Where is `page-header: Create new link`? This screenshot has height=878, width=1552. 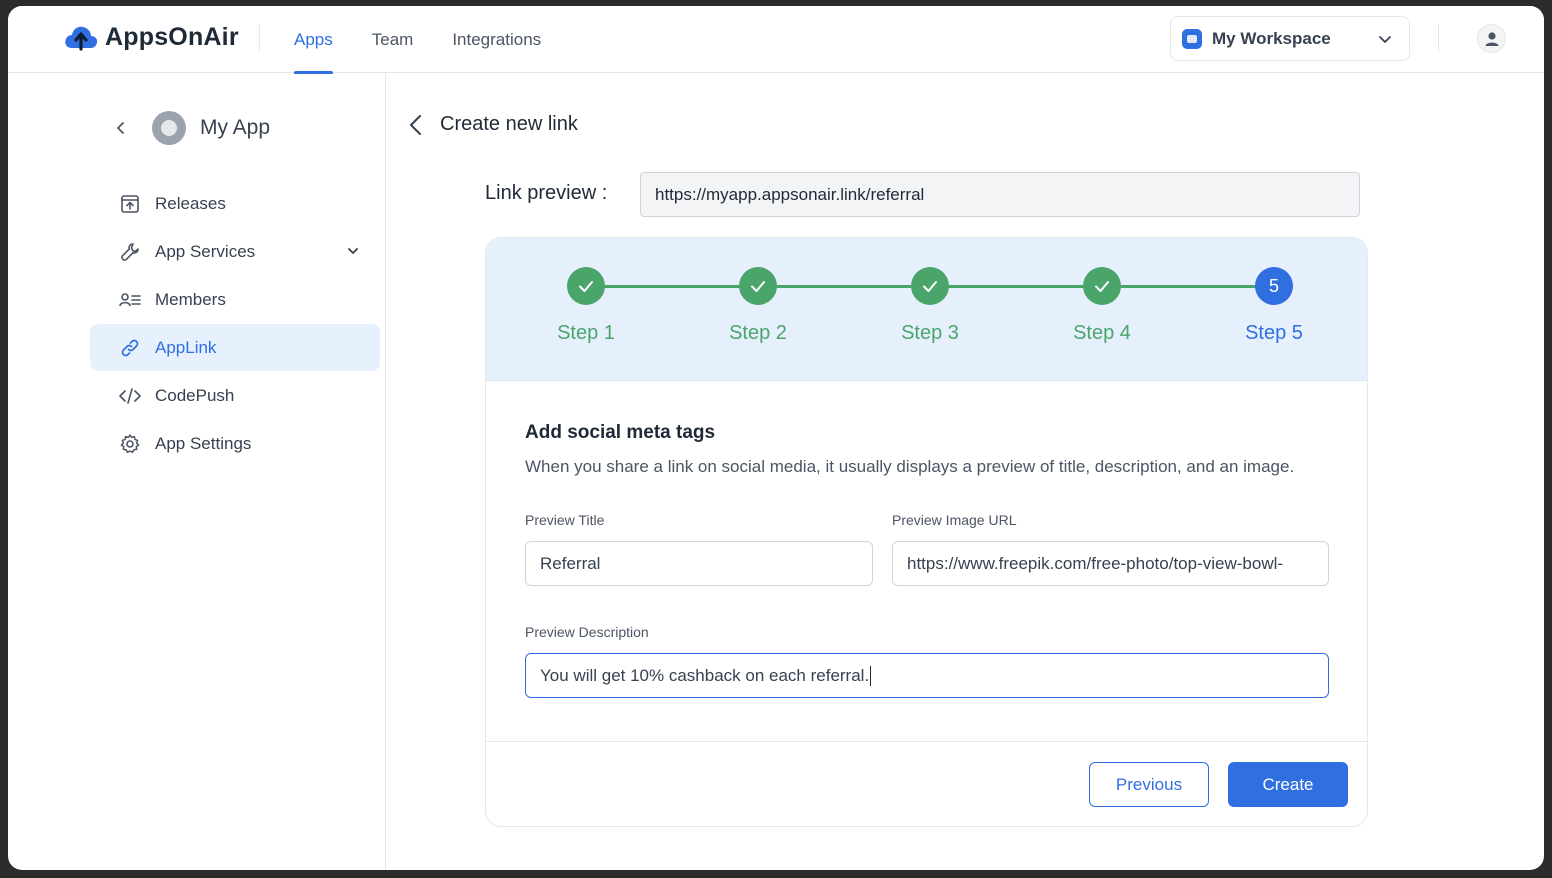
page-header: Create new link is located at coordinates (493, 124).